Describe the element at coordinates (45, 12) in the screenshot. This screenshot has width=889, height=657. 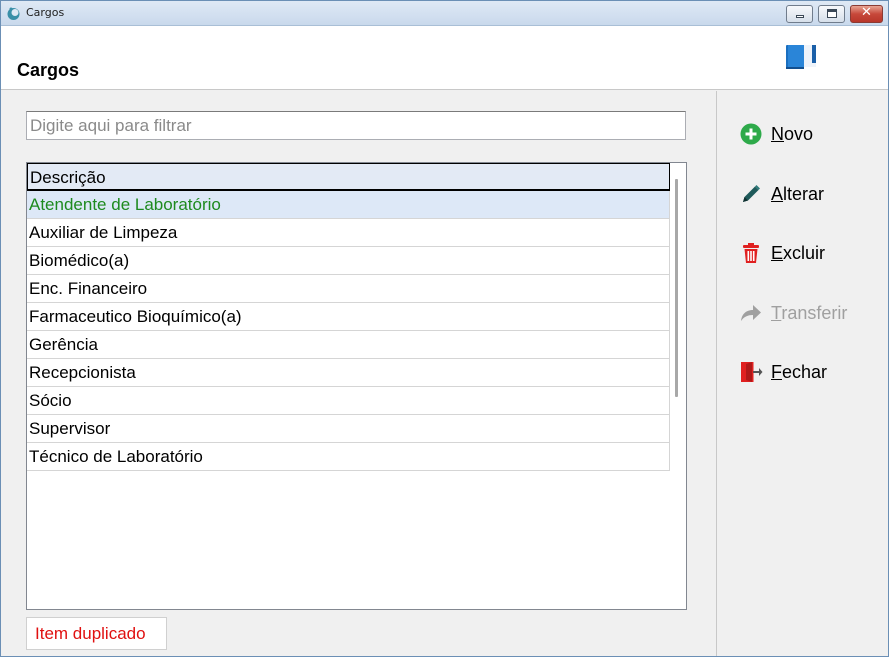
I see `window-title: Cargos` at that location.